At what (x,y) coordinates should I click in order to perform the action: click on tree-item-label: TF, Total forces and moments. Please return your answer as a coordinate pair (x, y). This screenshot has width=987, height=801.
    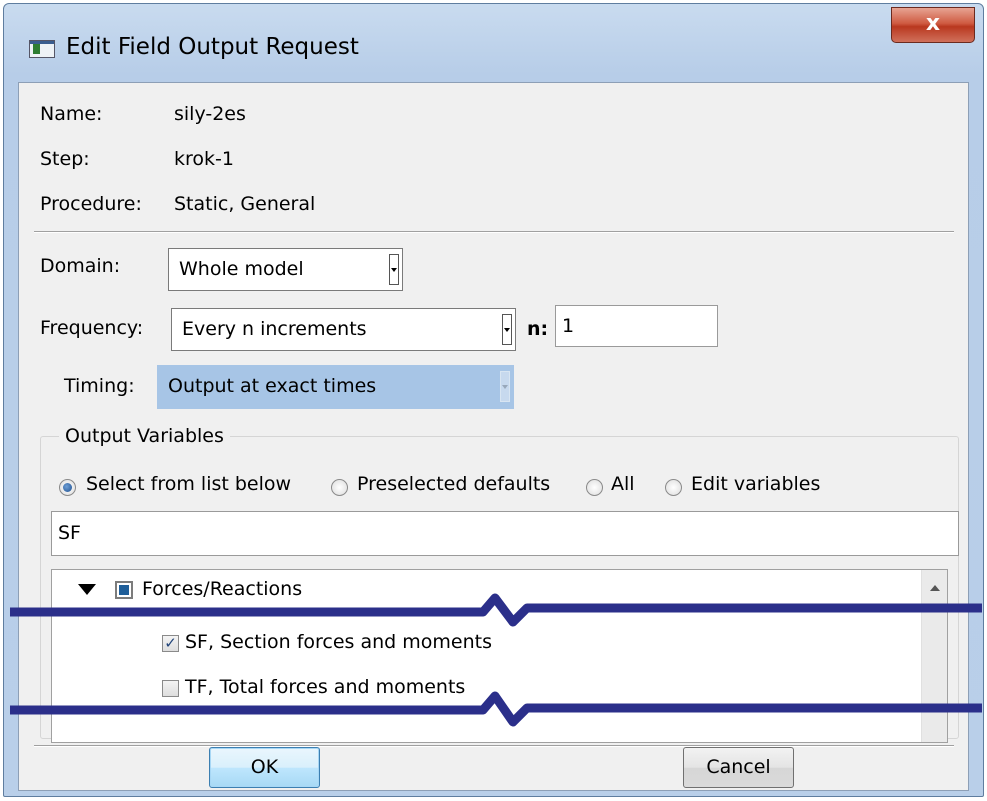
    Looking at the image, I should click on (325, 687).